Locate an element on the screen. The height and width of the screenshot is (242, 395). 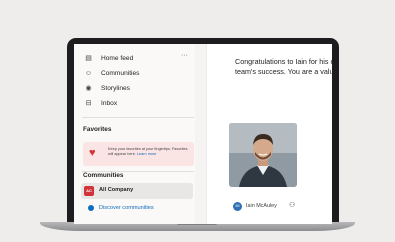
nav-item-home-feed: ▤ Home feed ··· is located at coordinates (138, 58).